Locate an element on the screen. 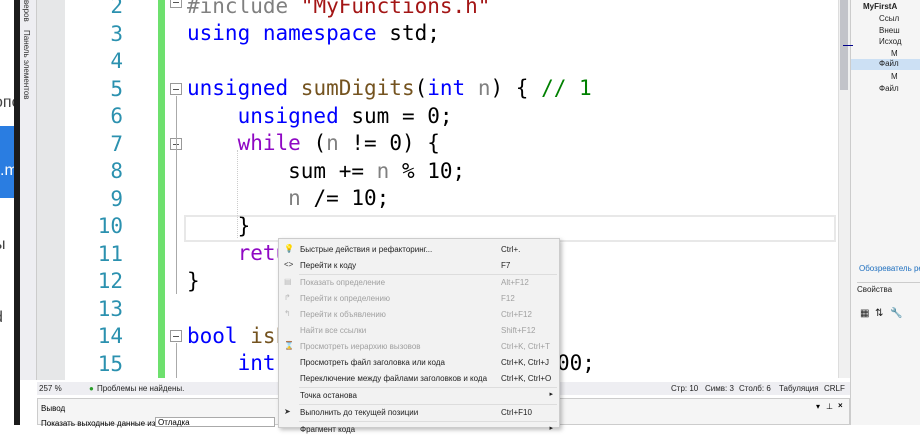 This screenshot has height=437, width=920. menu-item-label: Перейти к объявлению is located at coordinates (343, 314).